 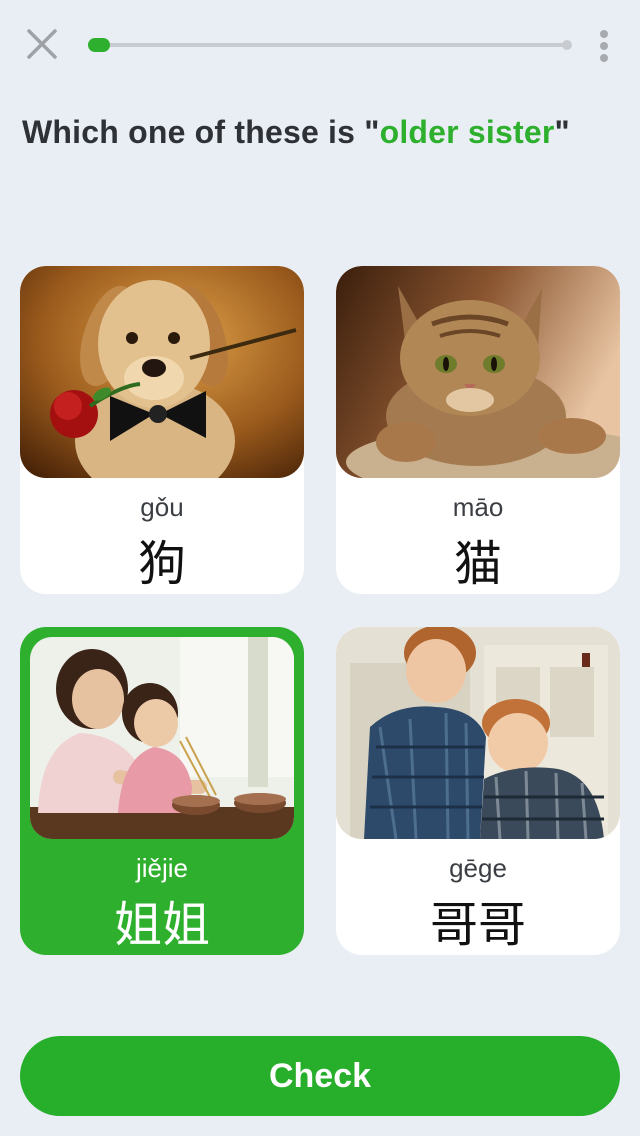 What do you see at coordinates (162, 868) in the screenshot?
I see `choice-pinyin: jiějie` at bounding box center [162, 868].